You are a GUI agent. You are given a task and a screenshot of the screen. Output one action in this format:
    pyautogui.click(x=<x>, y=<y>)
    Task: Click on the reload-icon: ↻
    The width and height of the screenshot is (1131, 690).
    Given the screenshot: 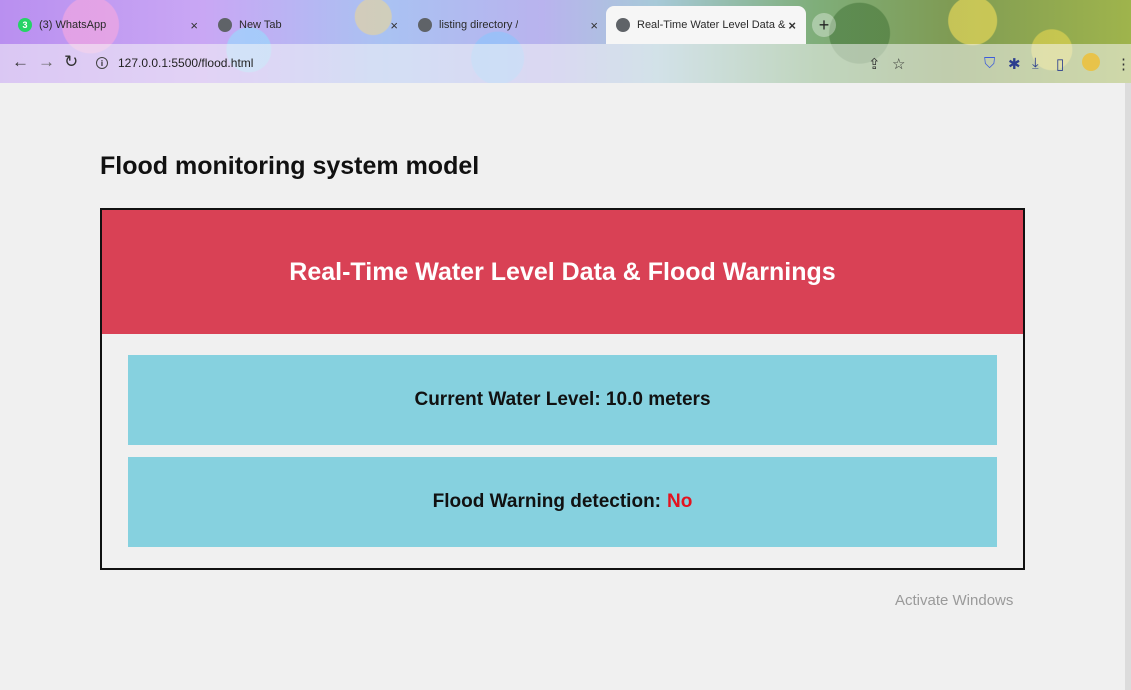 What is the action you would take?
    pyautogui.click(x=71, y=62)
    